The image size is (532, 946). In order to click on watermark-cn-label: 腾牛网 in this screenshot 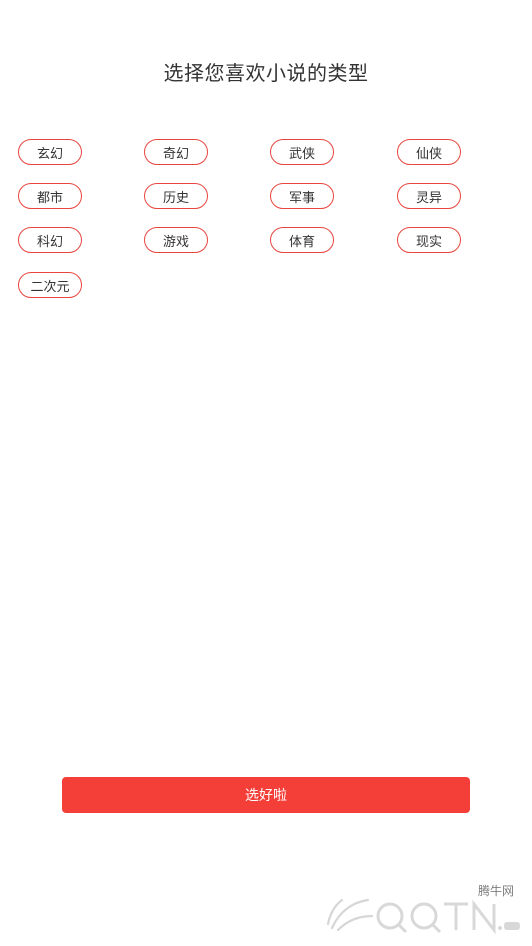, I will do `click(495, 891)`.